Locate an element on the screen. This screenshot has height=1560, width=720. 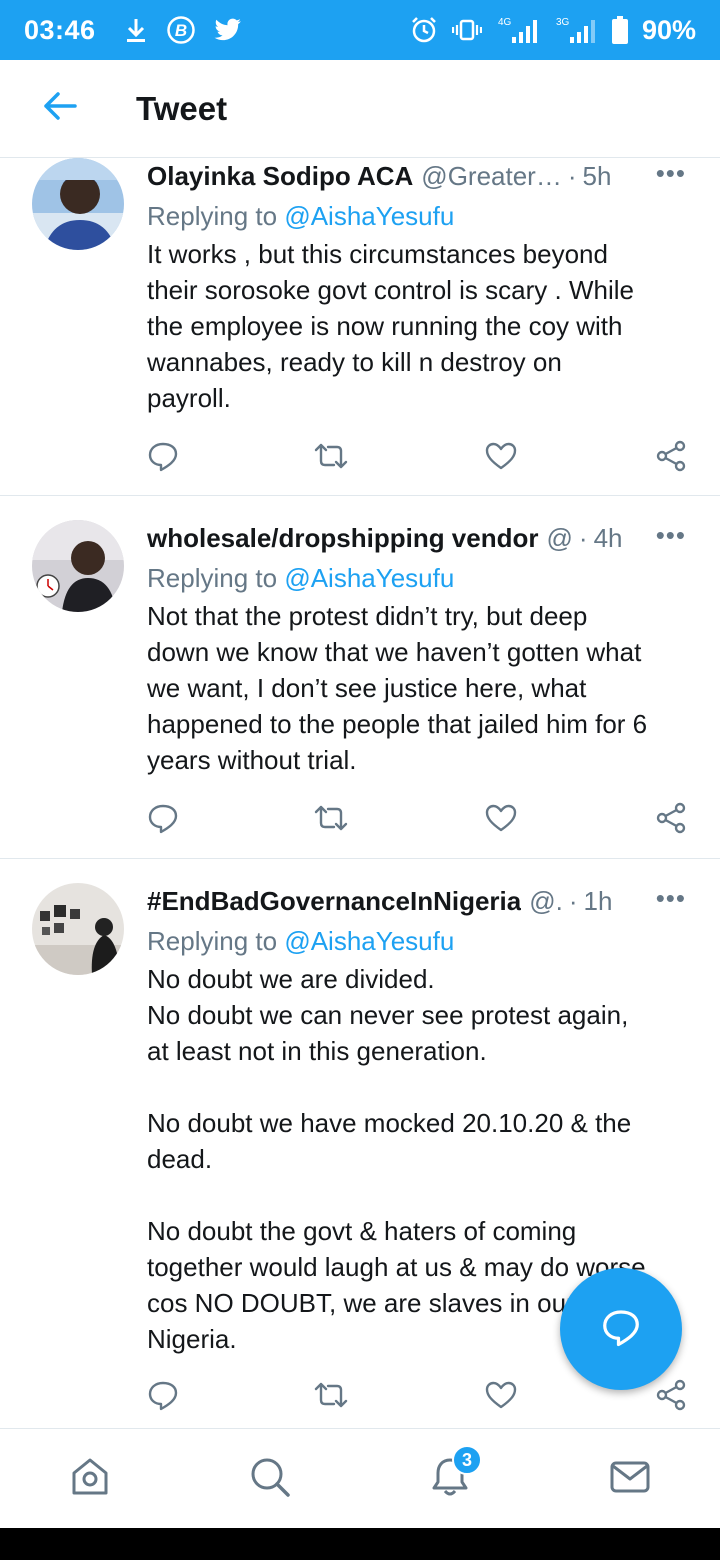
back-button is located at coordinates (60, 109).